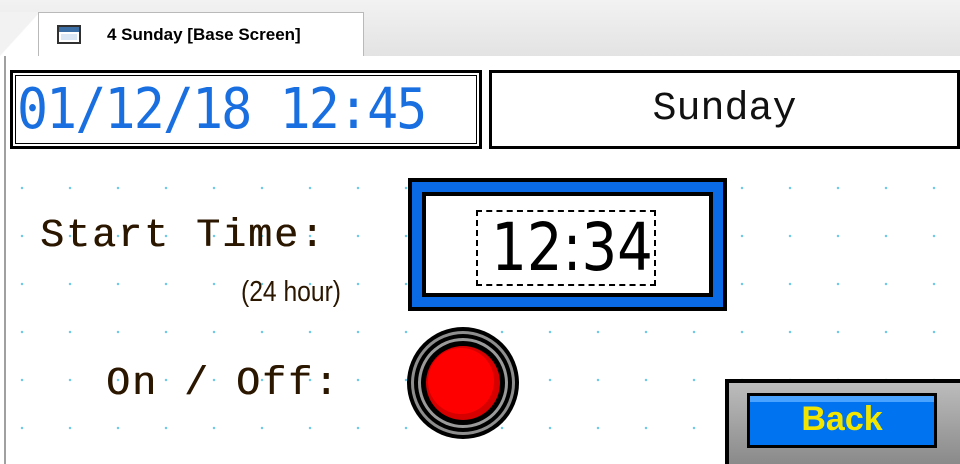 This screenshot has width=960, height=464. I want to click on onoff-lamp-button, so click(463, 383).